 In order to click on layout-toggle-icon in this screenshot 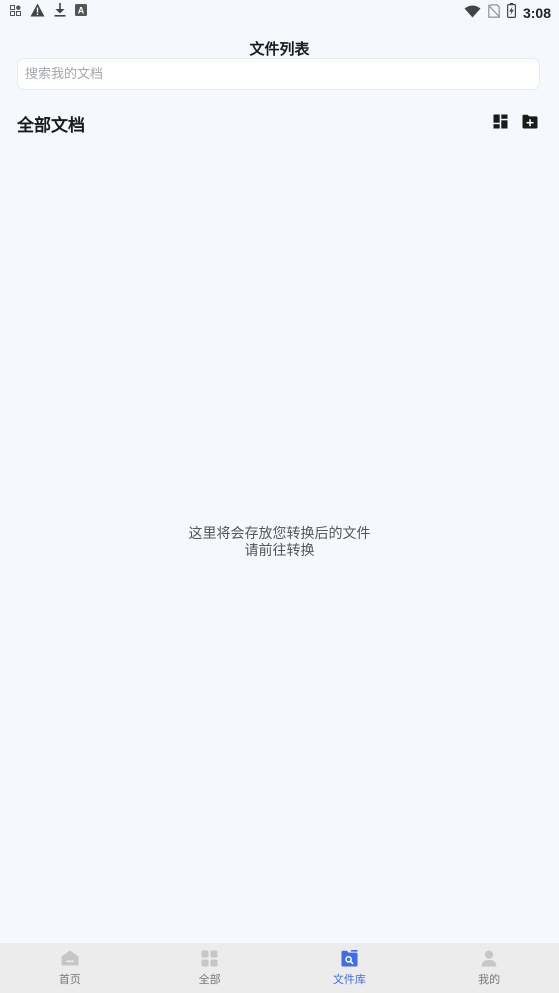, I will do `click(500, 121)`.